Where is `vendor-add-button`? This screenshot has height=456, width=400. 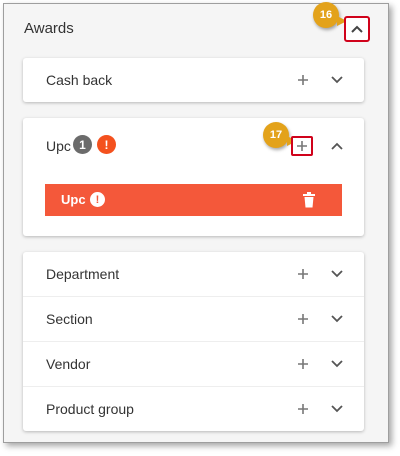 vendor-add-button is located at coordinates (303, 364).